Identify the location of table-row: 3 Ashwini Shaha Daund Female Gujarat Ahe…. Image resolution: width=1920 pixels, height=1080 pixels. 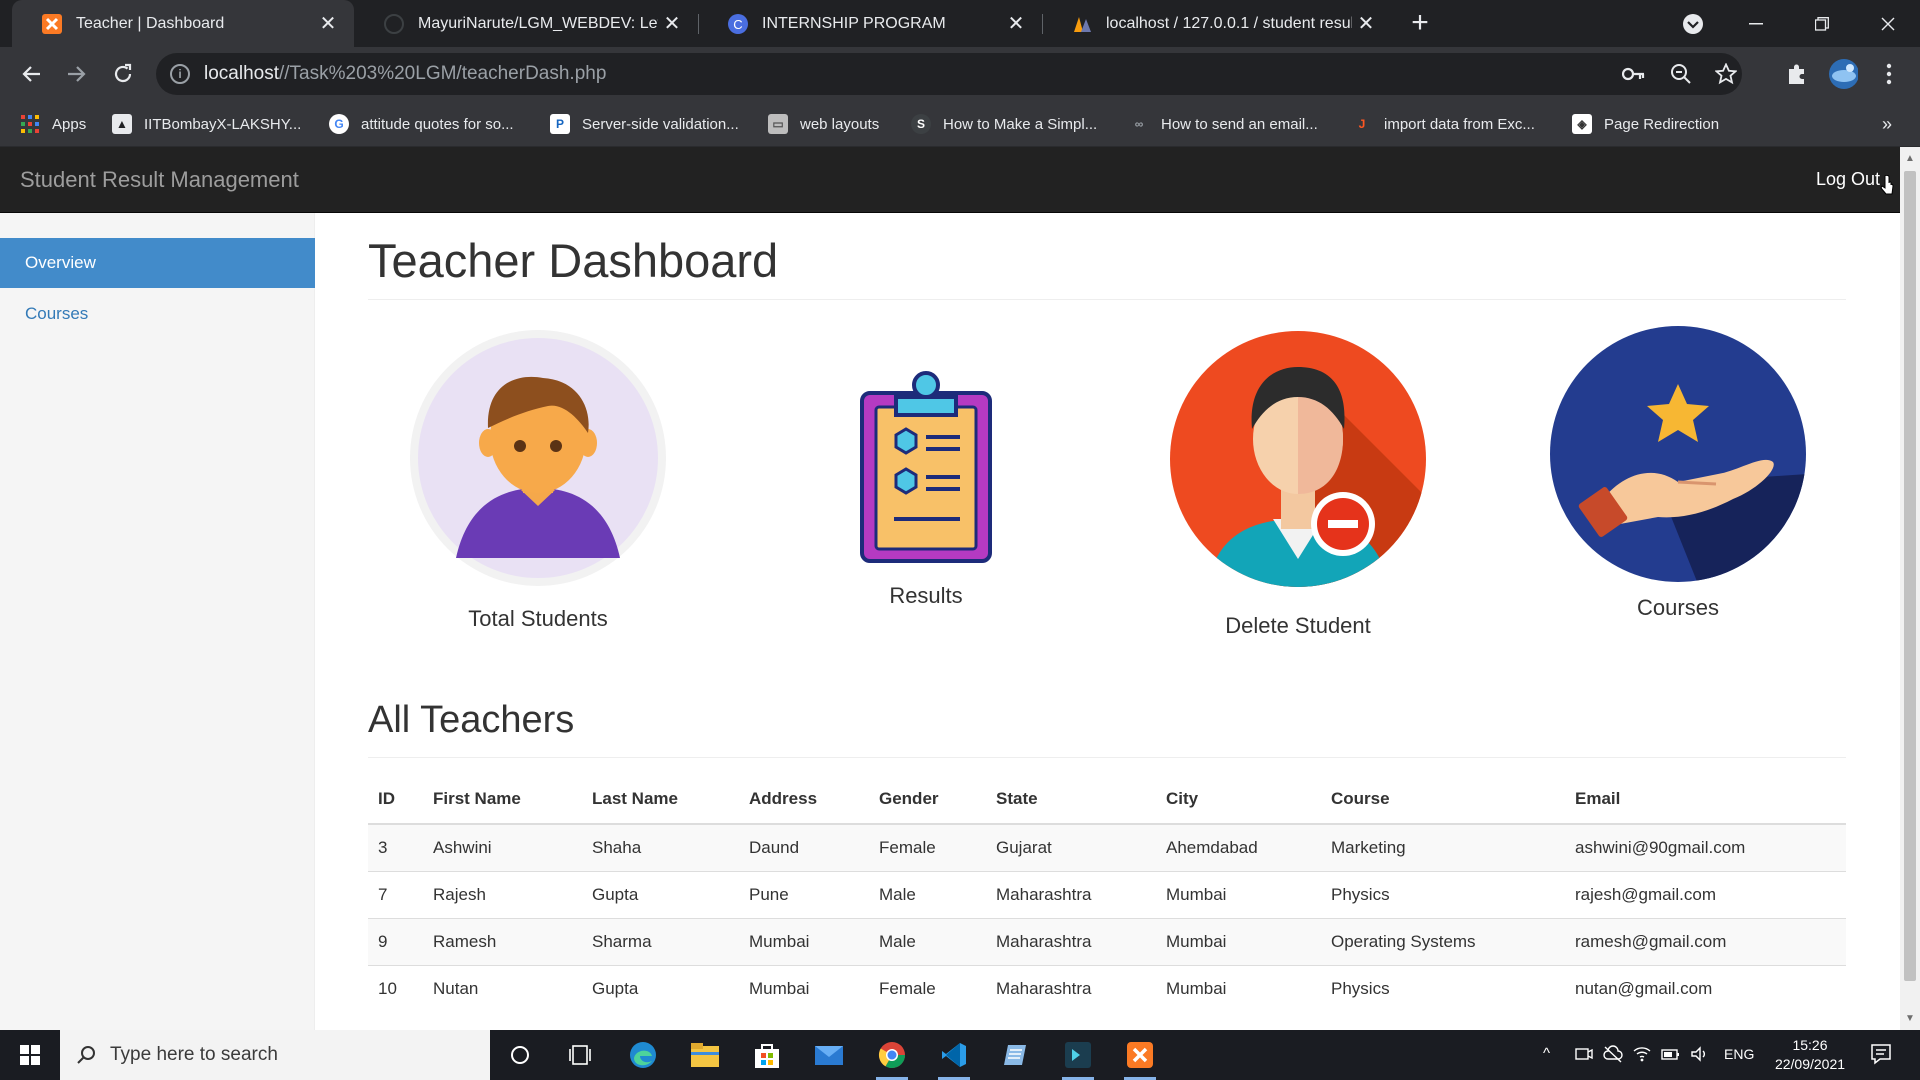
(1107, 847).